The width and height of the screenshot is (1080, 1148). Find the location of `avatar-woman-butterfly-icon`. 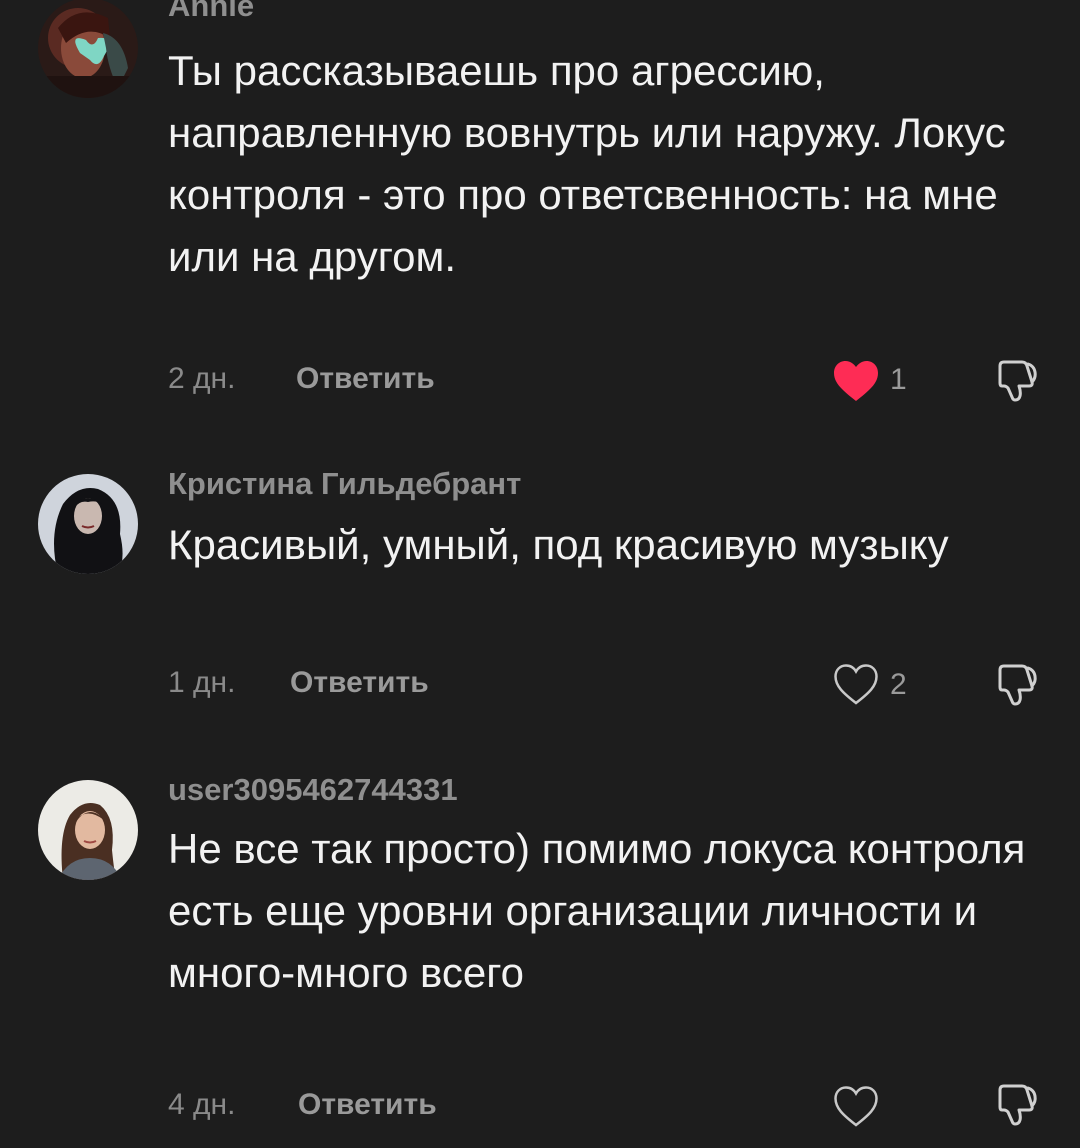

avatar-woman-butterfly-icon is located at coordinates (88, 49).